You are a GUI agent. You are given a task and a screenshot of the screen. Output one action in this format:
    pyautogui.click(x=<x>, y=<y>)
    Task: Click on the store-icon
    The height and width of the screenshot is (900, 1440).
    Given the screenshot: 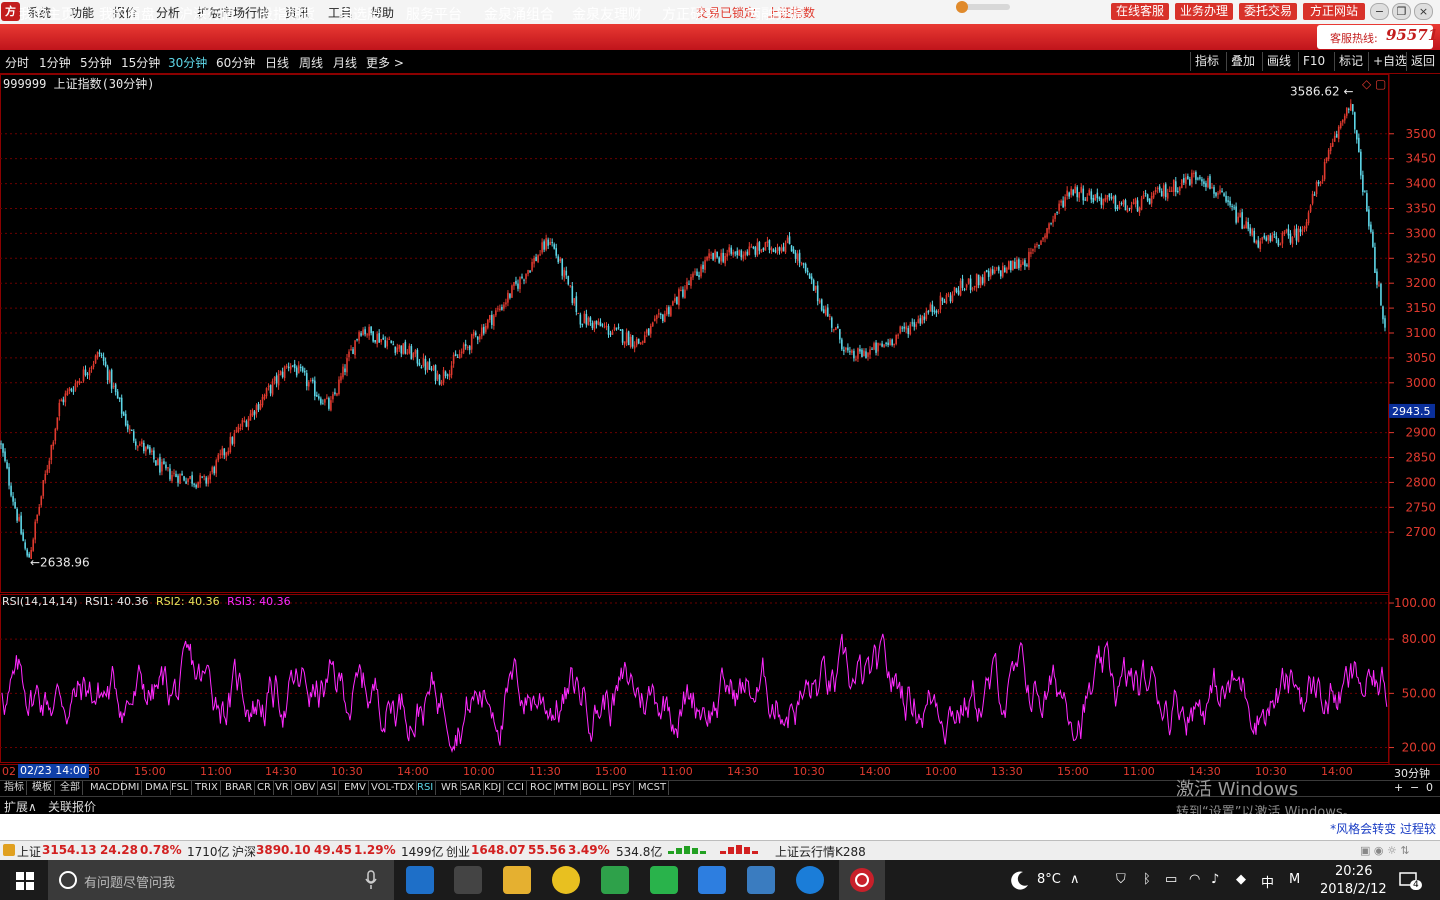 What is the action you would take?
    pyautogui.click(x=468, y=880)
    